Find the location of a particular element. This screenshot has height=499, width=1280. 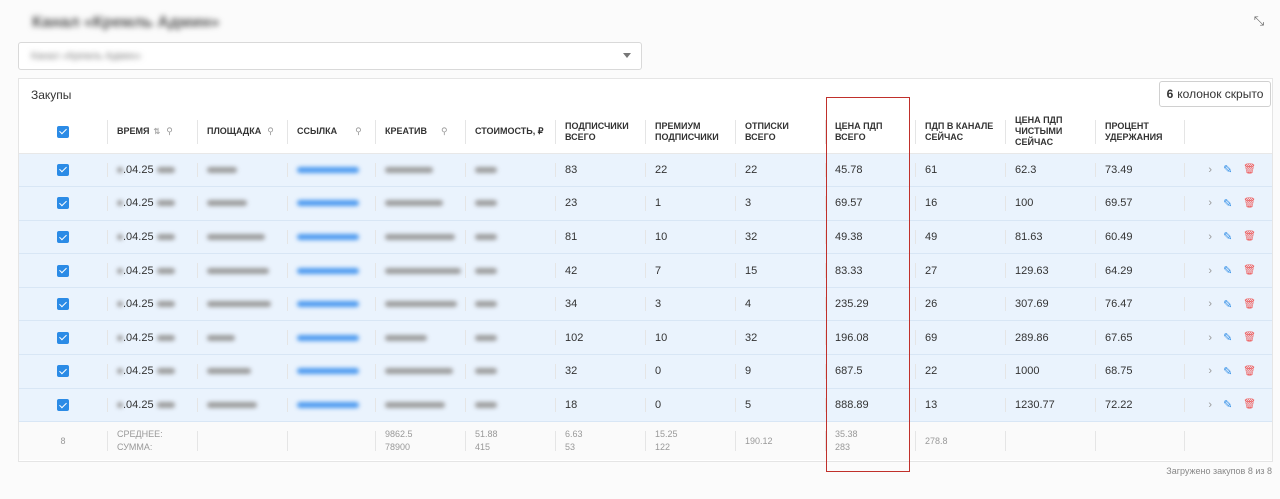

col-retention: Процент удержания is located at coordinates (1139, 132).